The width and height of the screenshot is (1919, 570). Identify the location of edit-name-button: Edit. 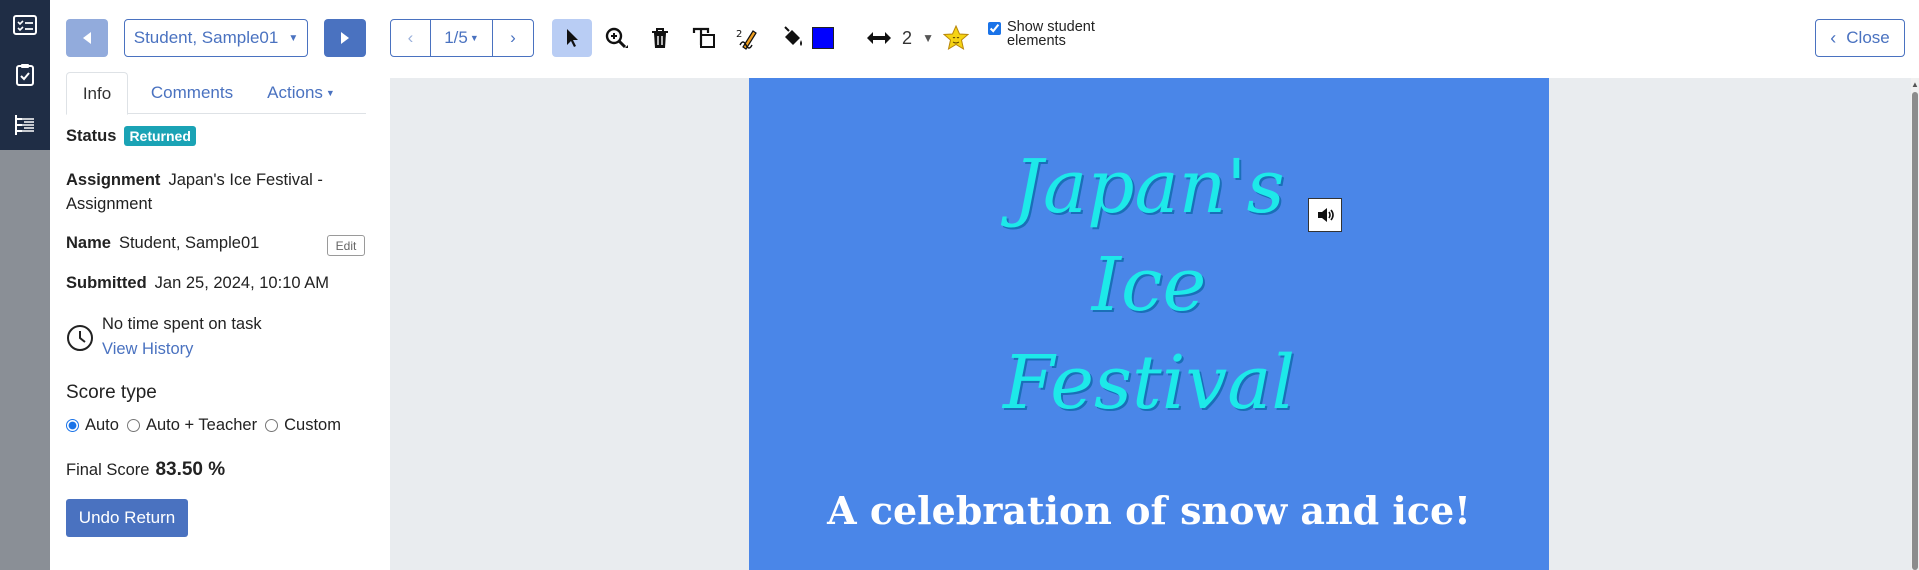
(346, 245).